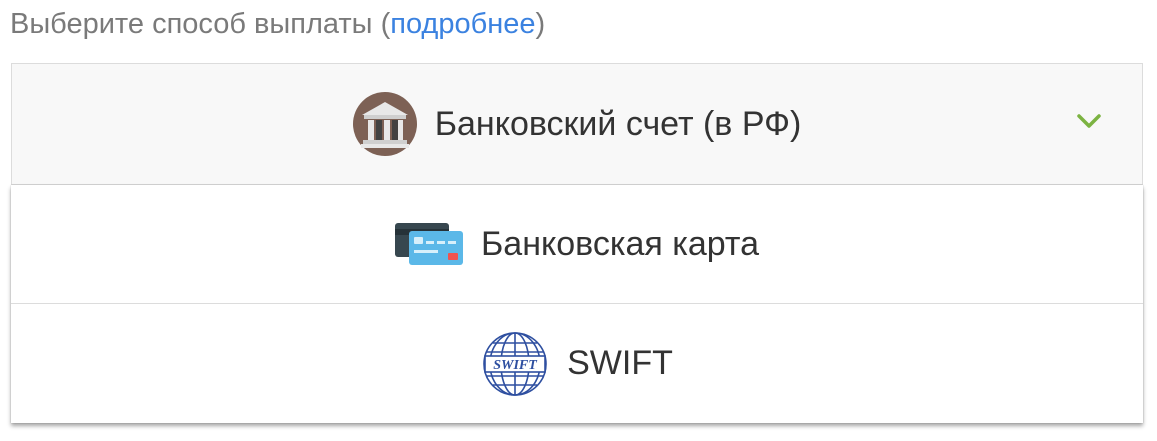  I want to click on option-bank-card-label: Банковская карта, so click(620, 243).